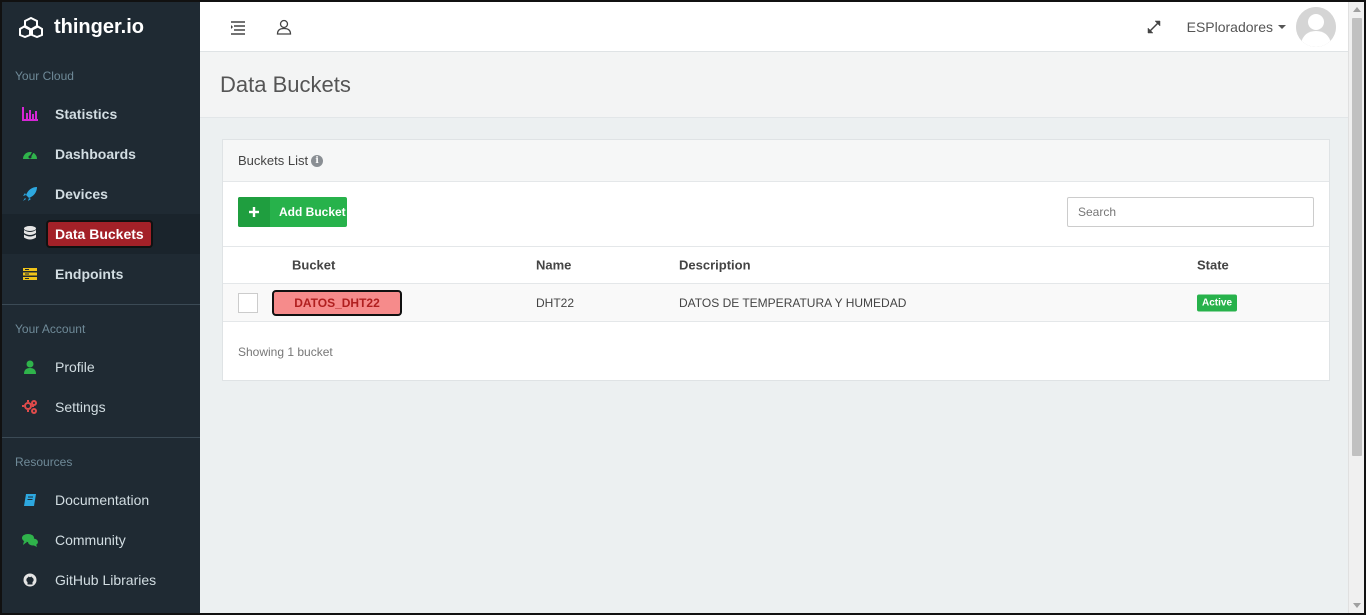 The image size is (1366, 615). What do you see at coordinates (793, 302) in the screenshot?
I see `bucket-description-cell: DATOS DE TEMPERATURA Y HUMEDAD` at bounding box center [793, 302].